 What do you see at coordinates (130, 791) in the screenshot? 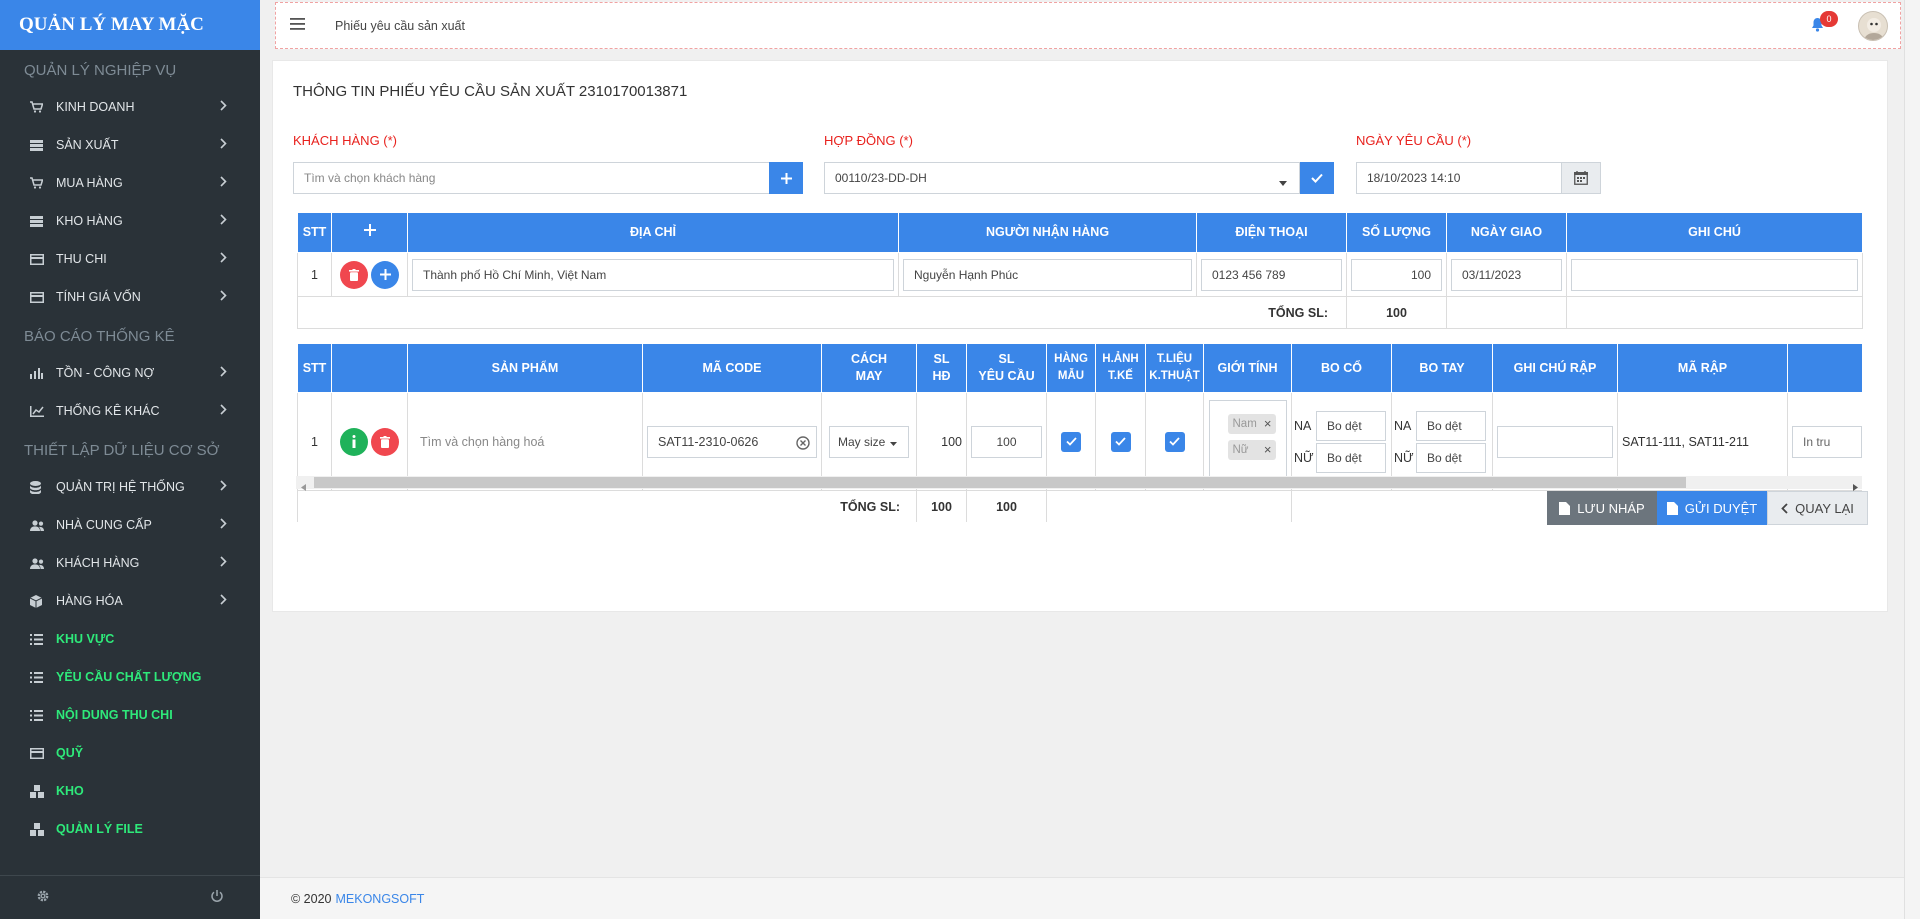
I see `nav-kho: KHO` at bounding box center [130, 791].